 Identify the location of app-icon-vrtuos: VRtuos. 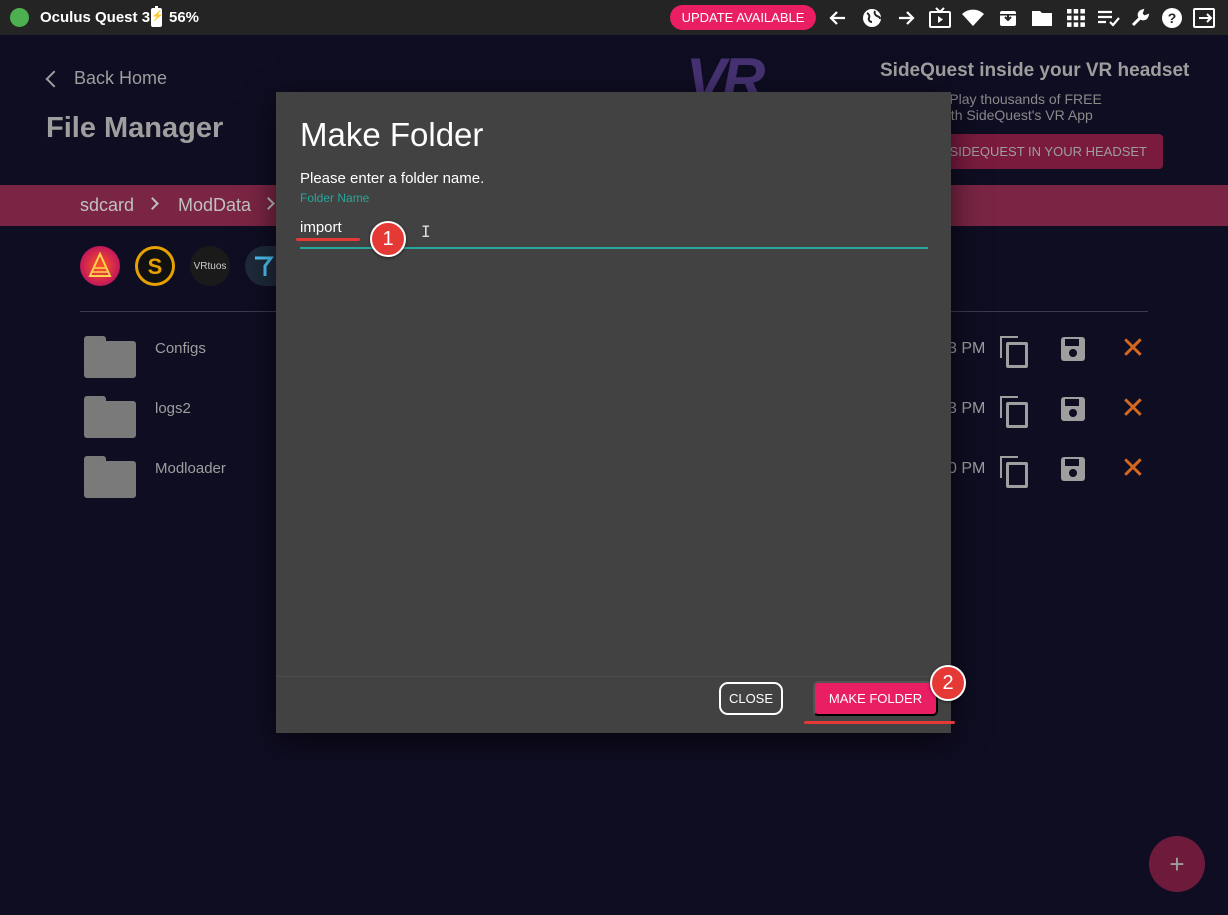
(210, 266).